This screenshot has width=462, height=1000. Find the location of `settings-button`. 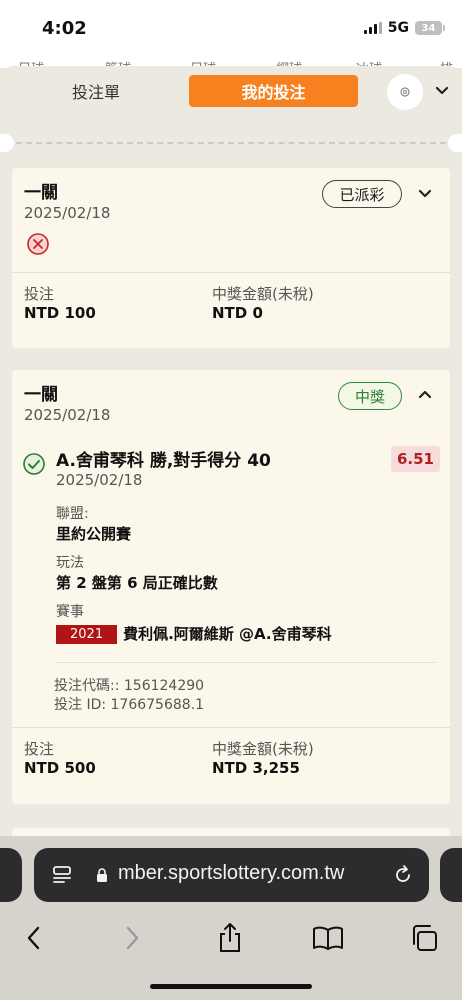

settings-button is located at coordinates (405, 92).